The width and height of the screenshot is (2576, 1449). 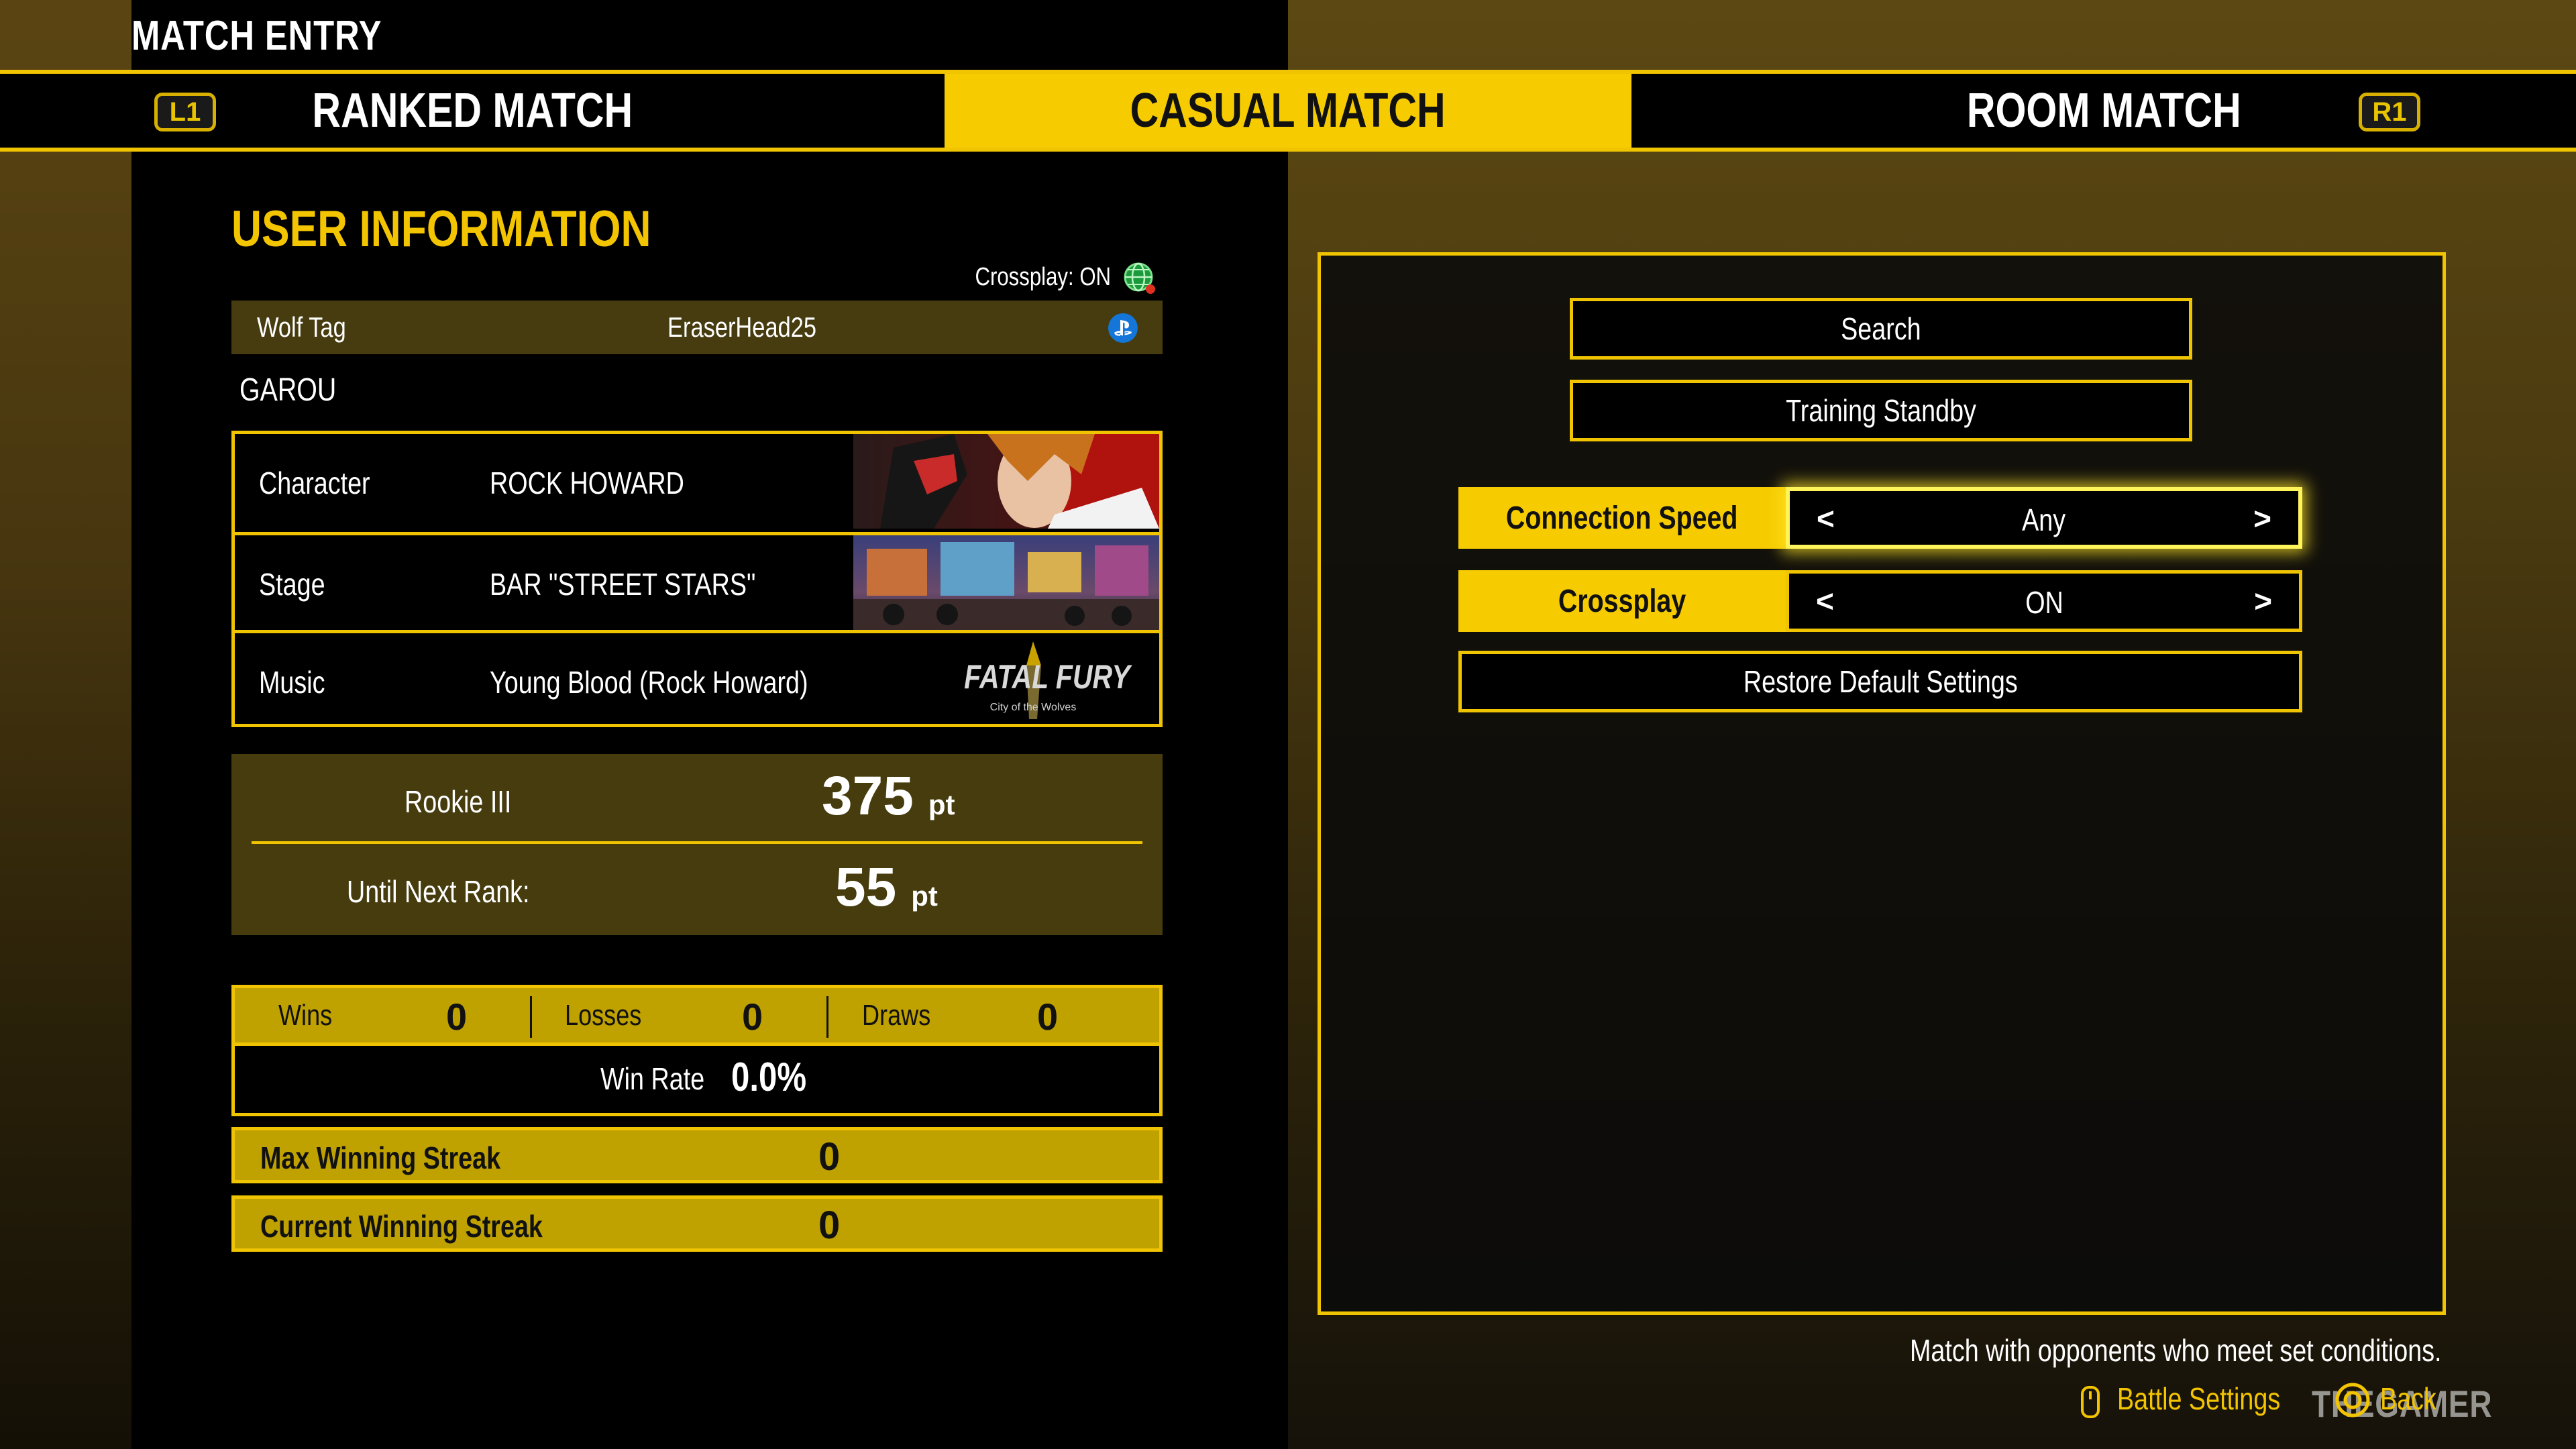 I want to click on win-rate-label: Win Rate, so click(x=652, y=1078).